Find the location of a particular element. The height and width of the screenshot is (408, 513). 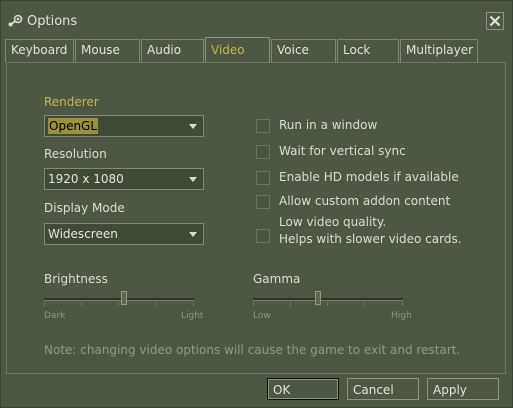

low-quality-checkbox is located at coordinates (263, 236).